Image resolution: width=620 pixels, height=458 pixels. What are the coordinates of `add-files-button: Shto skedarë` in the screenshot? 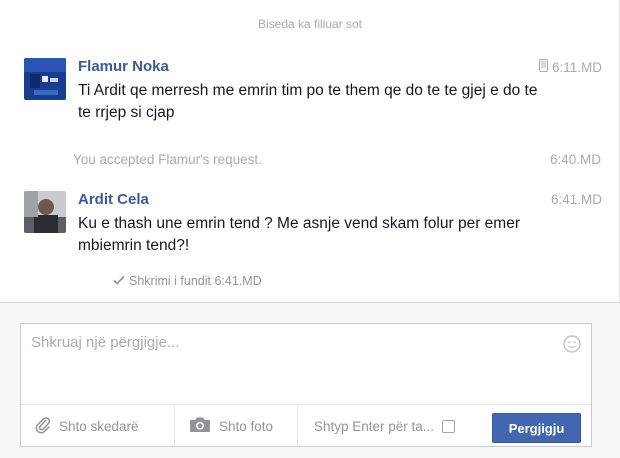 It's located at (98, 426).